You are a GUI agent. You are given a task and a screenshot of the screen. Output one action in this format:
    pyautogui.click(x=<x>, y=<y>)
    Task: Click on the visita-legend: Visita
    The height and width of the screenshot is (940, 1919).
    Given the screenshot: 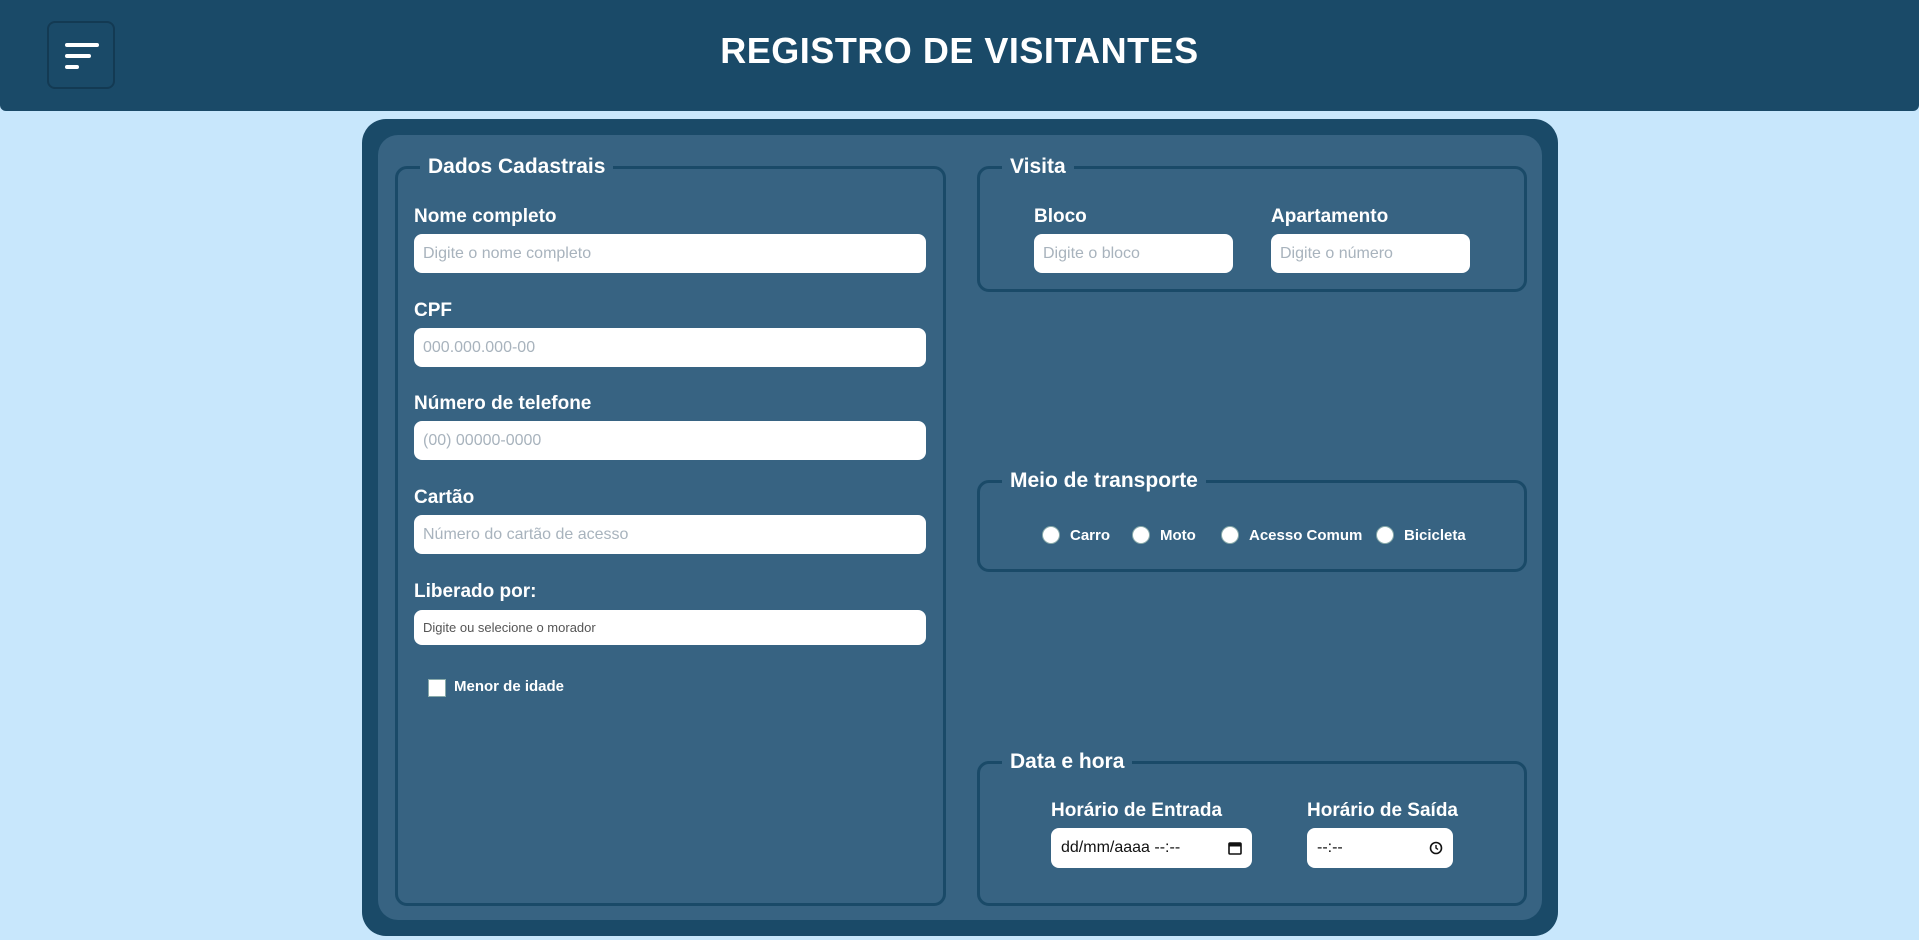 What is the action you would take?
    pyautogui.click(x=1038, y=167)
    